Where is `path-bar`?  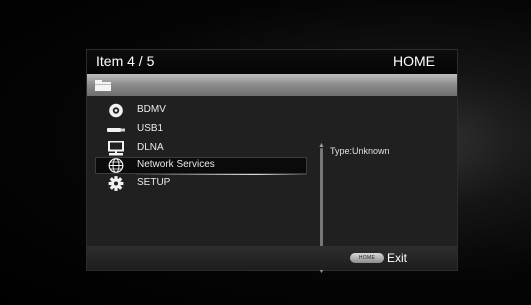
path-bar is located at coordinates (272, 85).